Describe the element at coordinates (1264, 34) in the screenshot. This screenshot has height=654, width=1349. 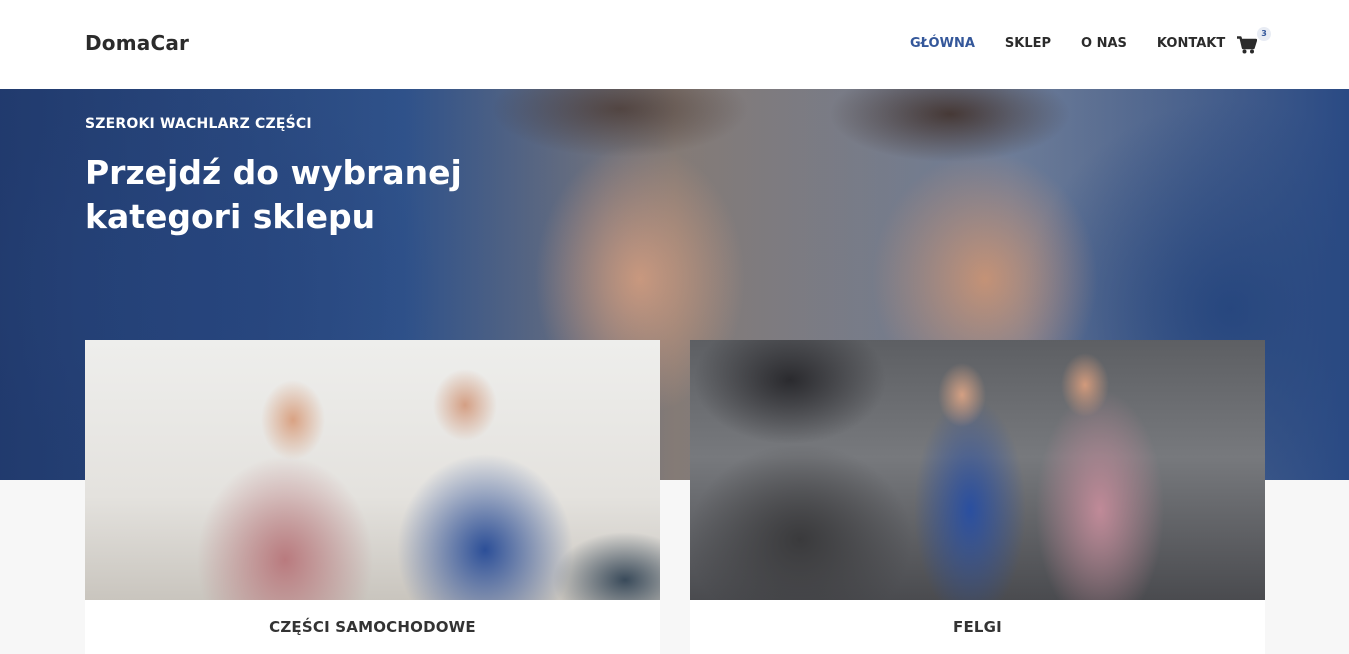
I see `cart-count-badge: 3` at that location.